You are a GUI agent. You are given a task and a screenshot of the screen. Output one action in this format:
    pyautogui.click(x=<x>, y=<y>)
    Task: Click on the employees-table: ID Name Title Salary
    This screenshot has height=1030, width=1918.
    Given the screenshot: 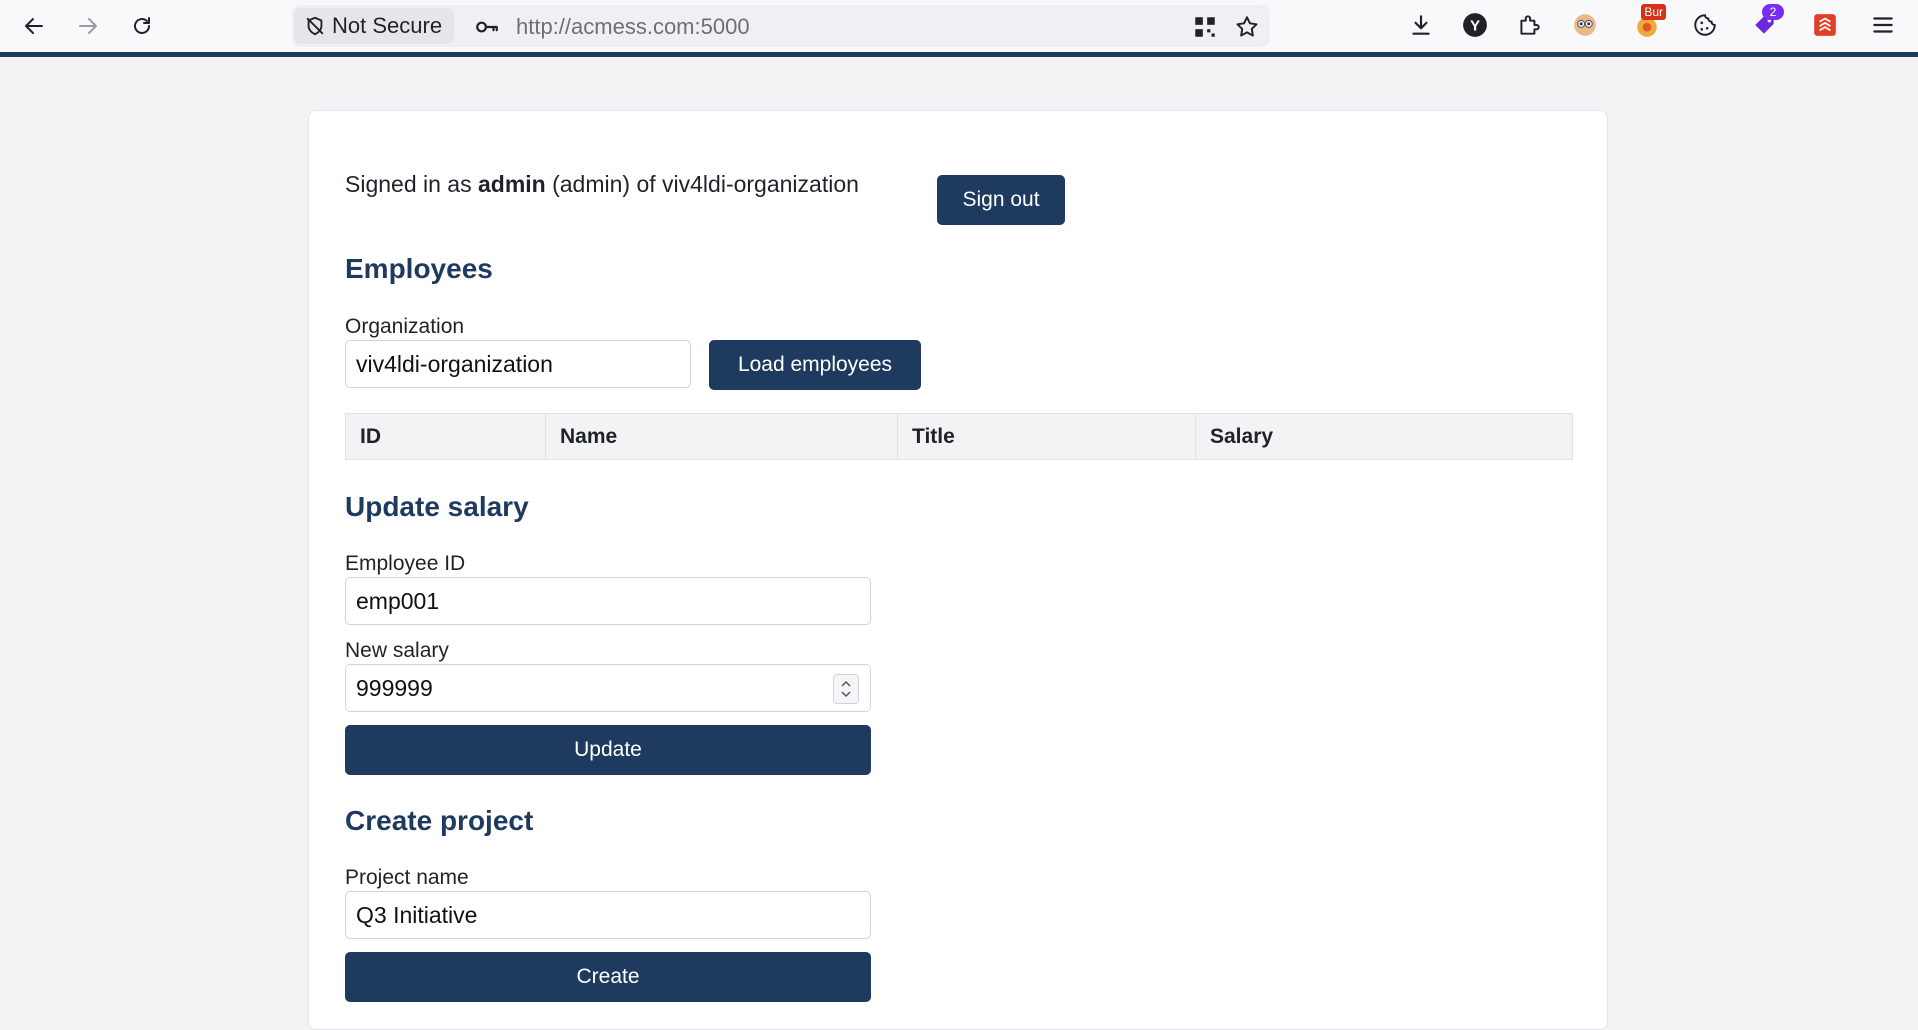 What is the action you would take?
    pyautogui.click(x=959, y=436)
    